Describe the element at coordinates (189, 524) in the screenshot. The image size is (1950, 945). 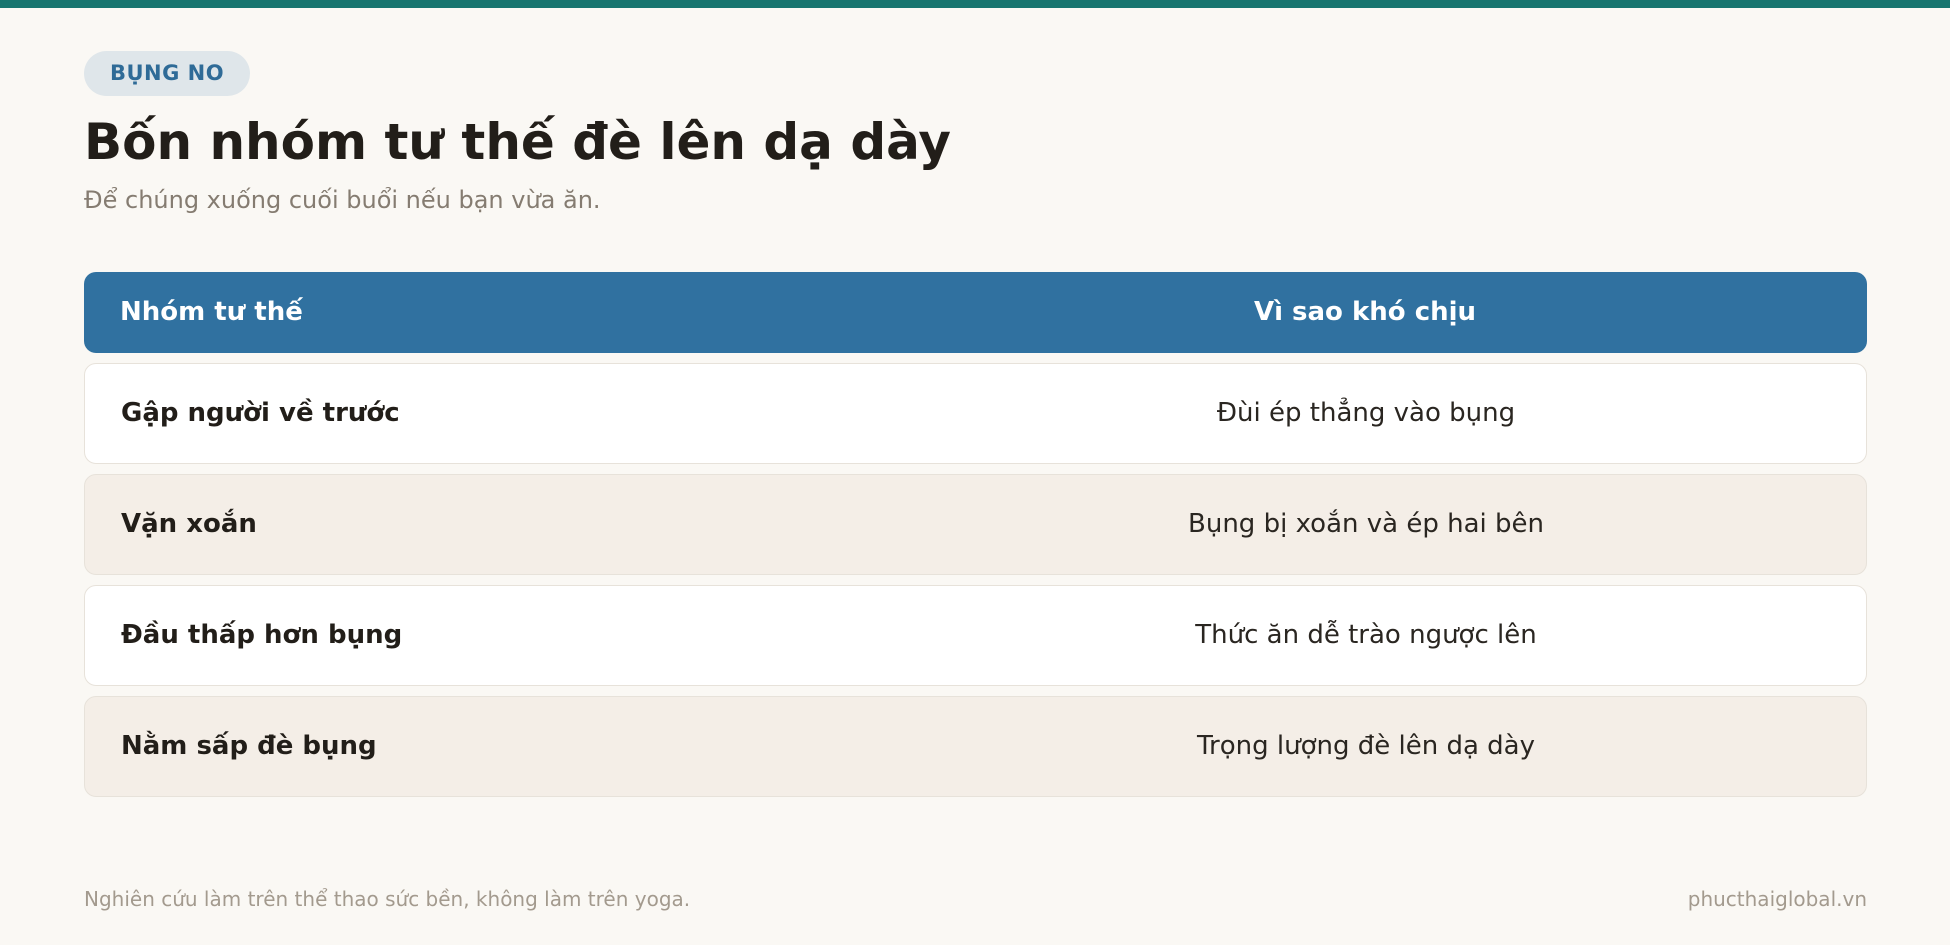
I see `posture-group-cell: Vặn xoắn` at that location.